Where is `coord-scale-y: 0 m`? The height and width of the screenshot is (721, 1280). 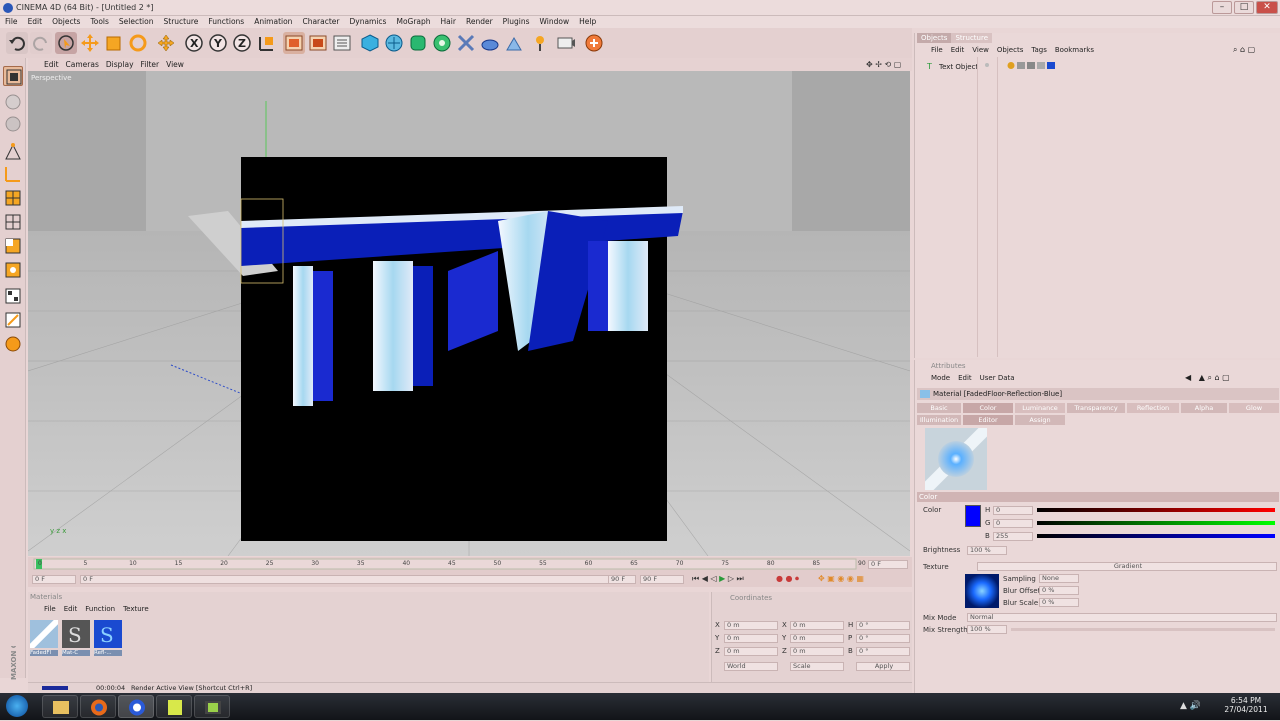 coord-scale-y: 0 m is located at coordinates (817, 638).